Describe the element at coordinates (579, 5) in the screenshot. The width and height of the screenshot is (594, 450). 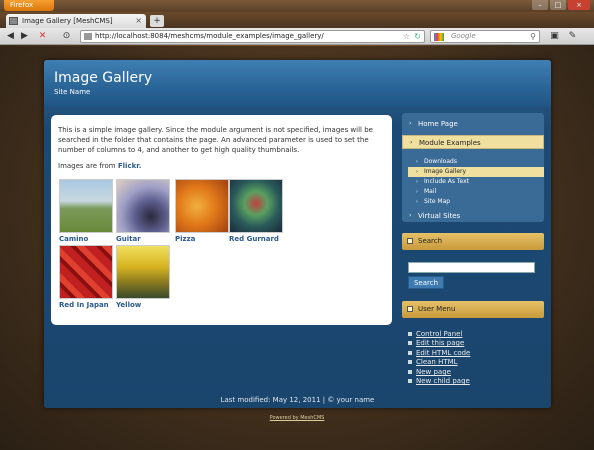
I see `close-window-button: ×` at that location.